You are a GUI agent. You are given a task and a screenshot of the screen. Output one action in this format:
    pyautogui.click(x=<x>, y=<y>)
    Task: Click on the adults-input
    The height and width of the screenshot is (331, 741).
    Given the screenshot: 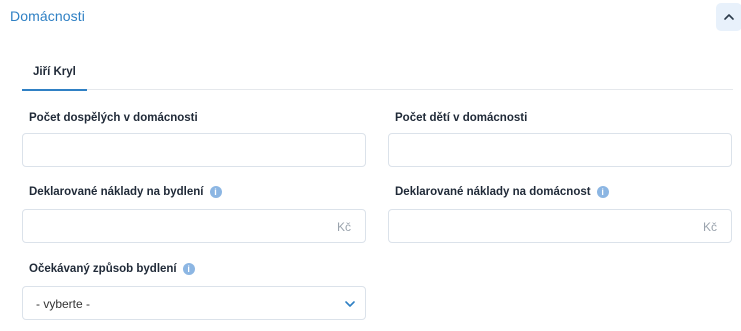 What is the action you would take?
    pyautogui.click(x=194, y=150)
    